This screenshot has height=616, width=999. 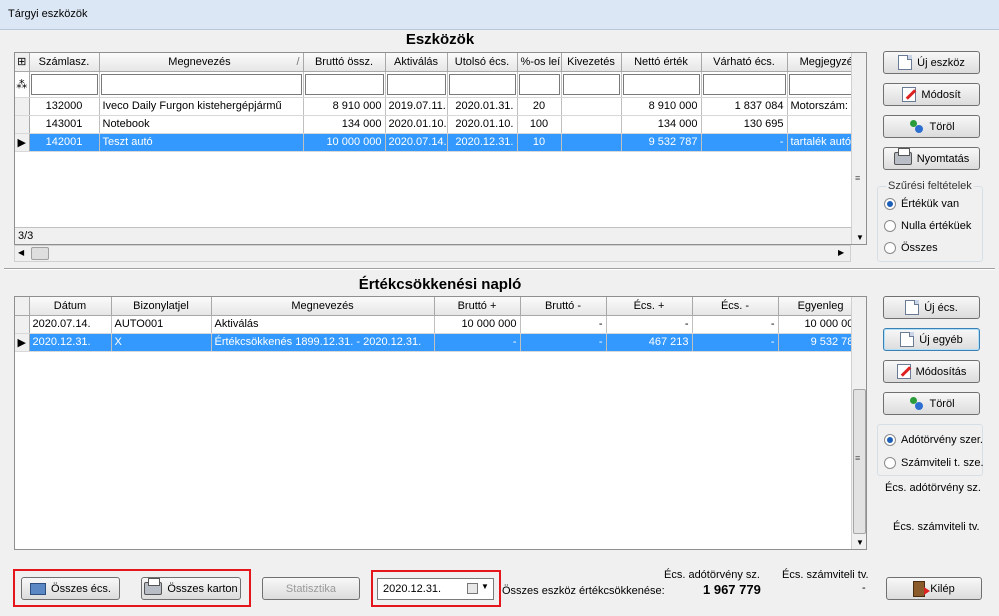 I want to click on chevron-down-icon: ▼, so click(x=485, y=586).